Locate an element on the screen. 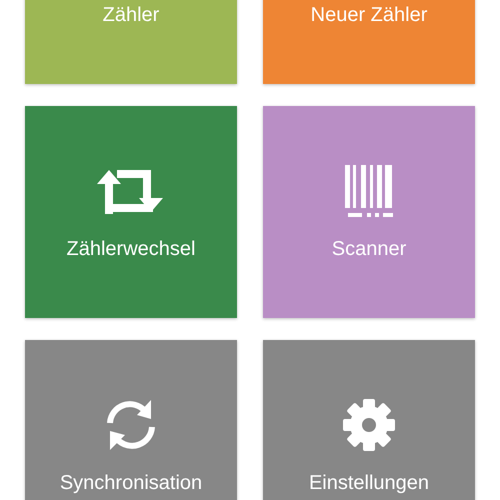 The height and width of the screenshot is (500, 500). repeat-icon is located at coordinates (131, 191).